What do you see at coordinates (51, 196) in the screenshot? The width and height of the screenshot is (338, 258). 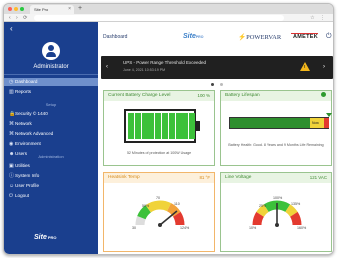 I see `sidebar-item-logout: ⏻ Logout` at bounding box center [51, 196].